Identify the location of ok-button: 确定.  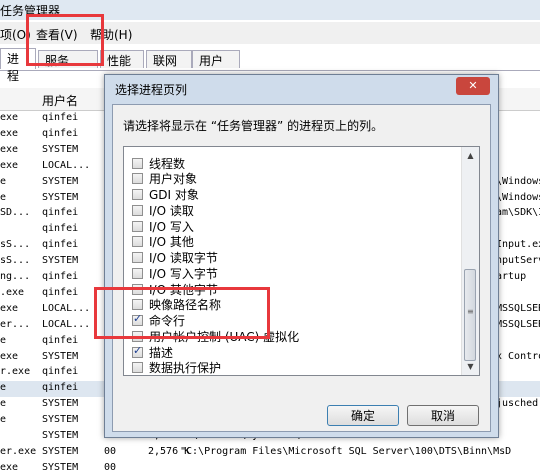
(363, 415).